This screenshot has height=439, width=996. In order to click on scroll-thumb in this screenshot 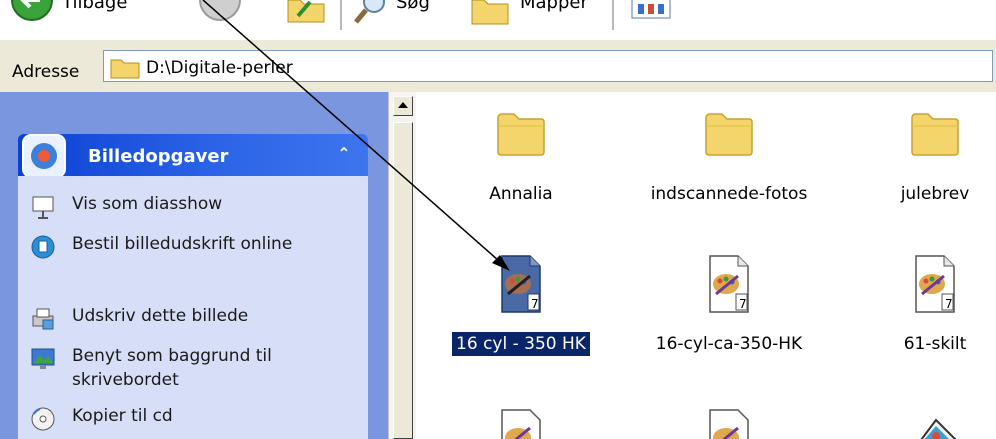, I will do `click(403, 280)`.